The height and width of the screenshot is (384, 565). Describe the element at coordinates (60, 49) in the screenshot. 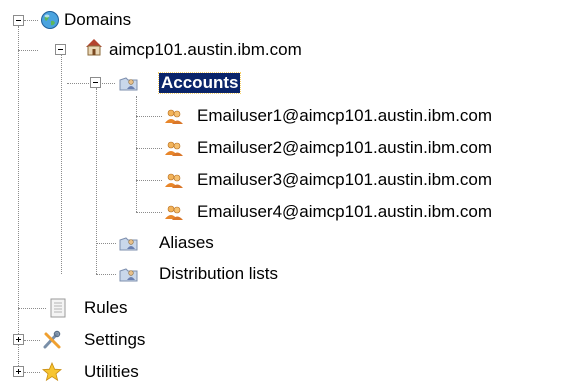

I see `host-expander` at that location.